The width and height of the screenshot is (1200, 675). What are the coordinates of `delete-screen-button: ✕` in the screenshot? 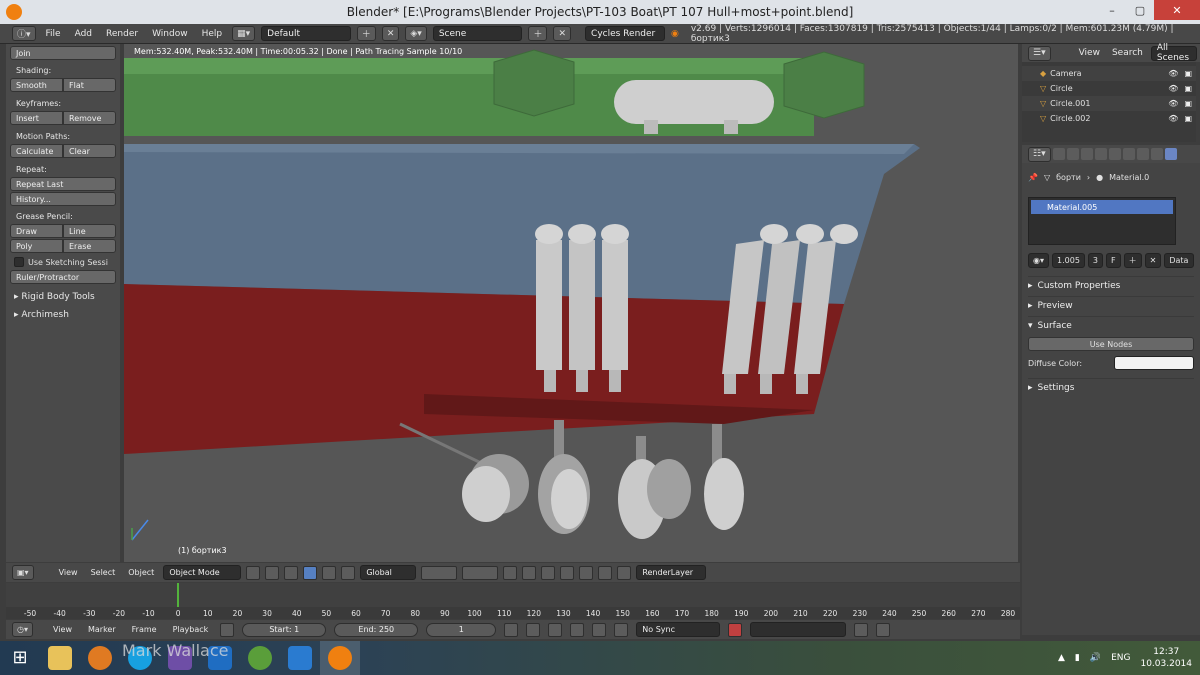 It's located at (390, 33).